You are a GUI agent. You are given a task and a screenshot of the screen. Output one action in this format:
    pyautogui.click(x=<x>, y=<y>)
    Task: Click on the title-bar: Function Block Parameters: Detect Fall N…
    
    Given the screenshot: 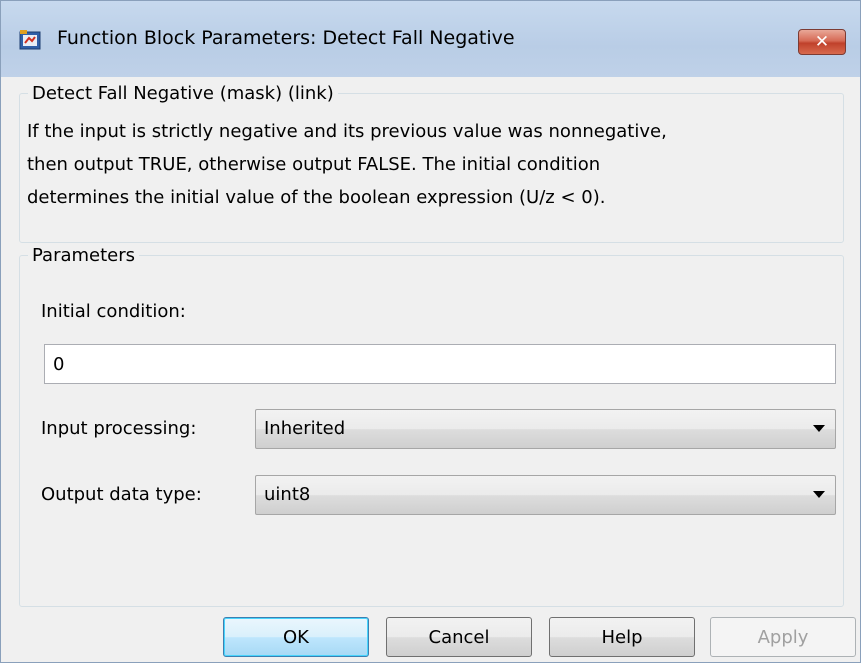 What is the action you would take?
    pyautogui.click(x=430, y=39)
    